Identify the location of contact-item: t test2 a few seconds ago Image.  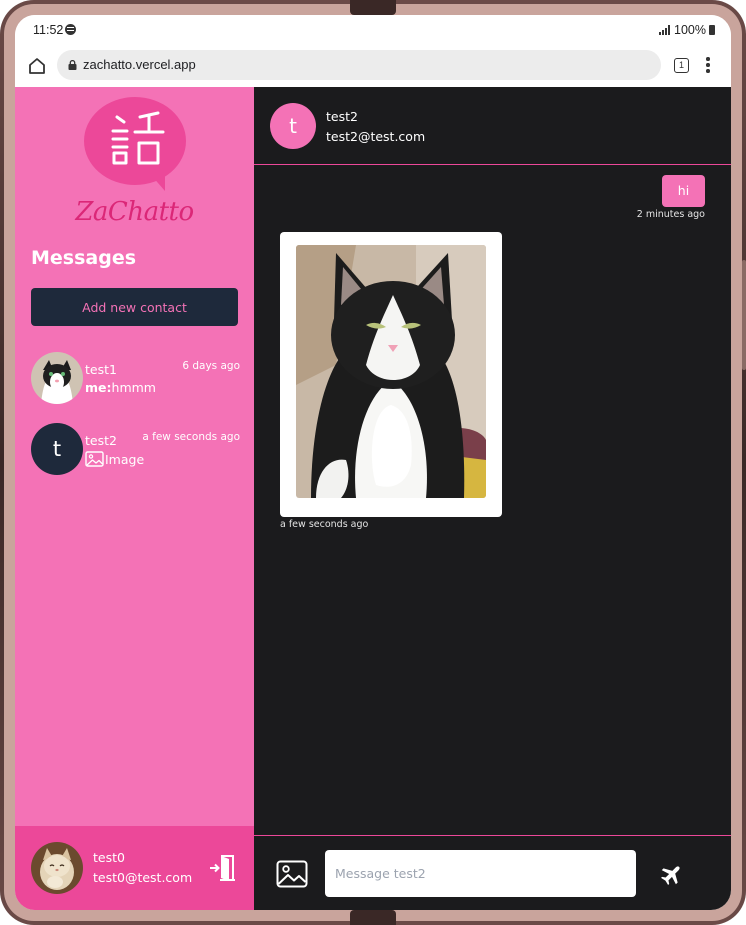
(134, 453).